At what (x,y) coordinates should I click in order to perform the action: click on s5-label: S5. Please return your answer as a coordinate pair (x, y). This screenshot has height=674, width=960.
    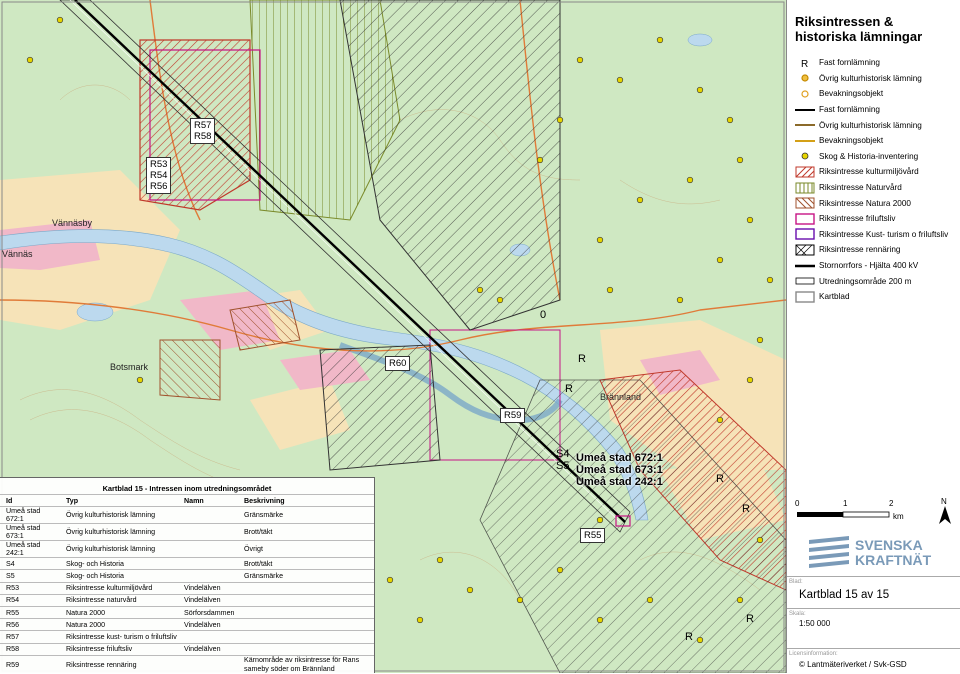
    Looking at the image, I should click on (563, 466).